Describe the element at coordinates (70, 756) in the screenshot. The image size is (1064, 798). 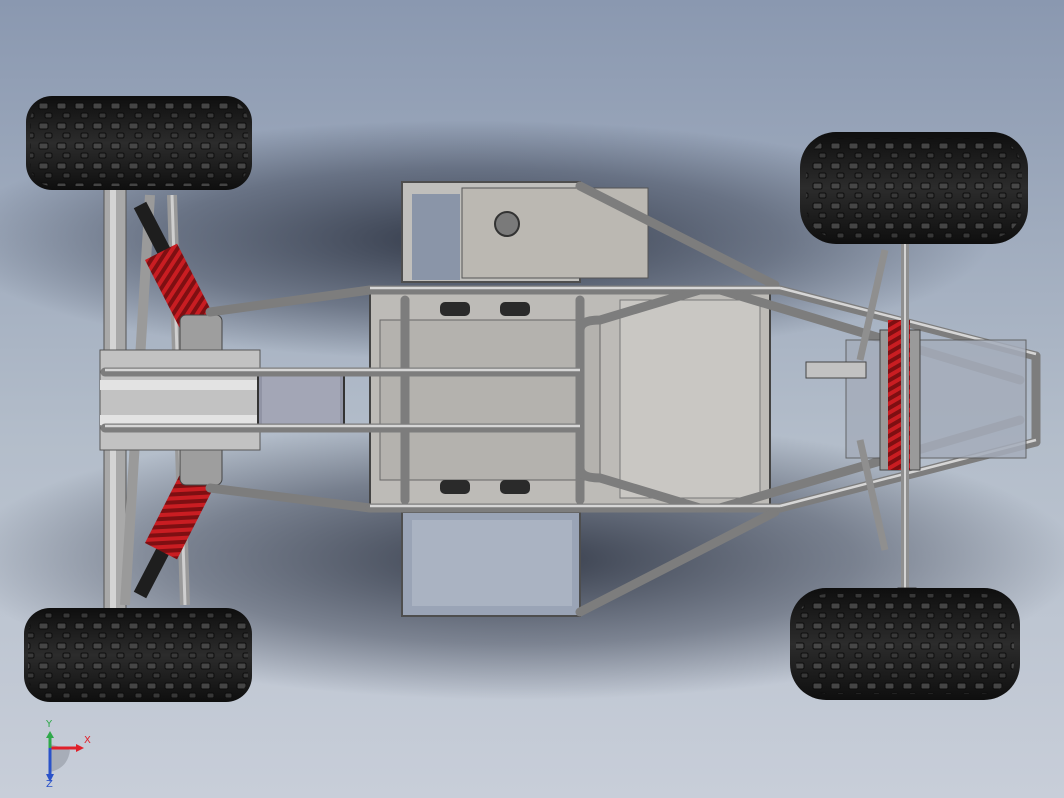
I see `view-orientation-triad-icon: X Y Z` at that location.